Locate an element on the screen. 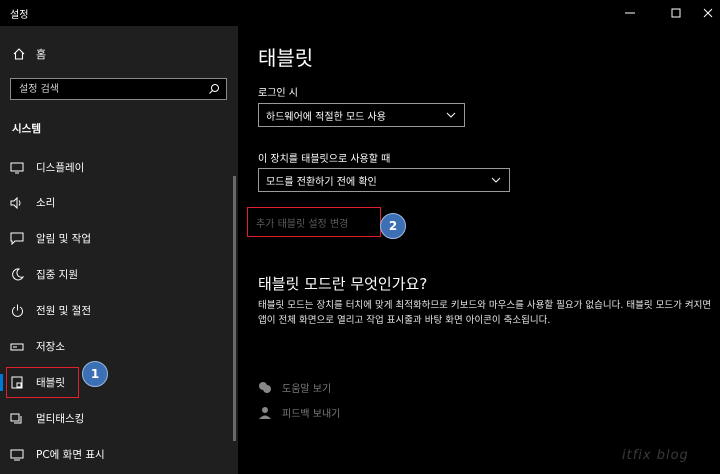  settings-search is located at coordinates (118, 89).